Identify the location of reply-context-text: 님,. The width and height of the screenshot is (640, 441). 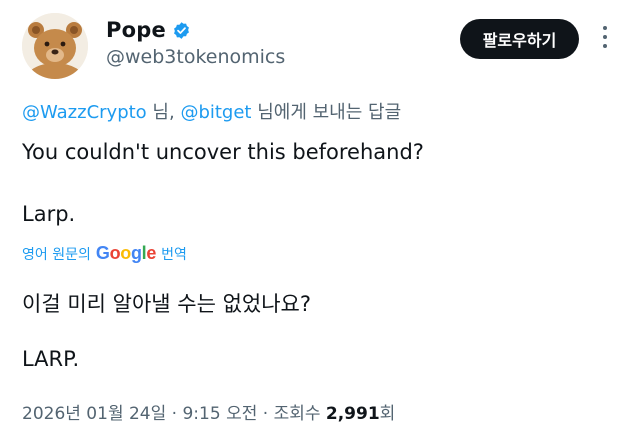
(163, 112).